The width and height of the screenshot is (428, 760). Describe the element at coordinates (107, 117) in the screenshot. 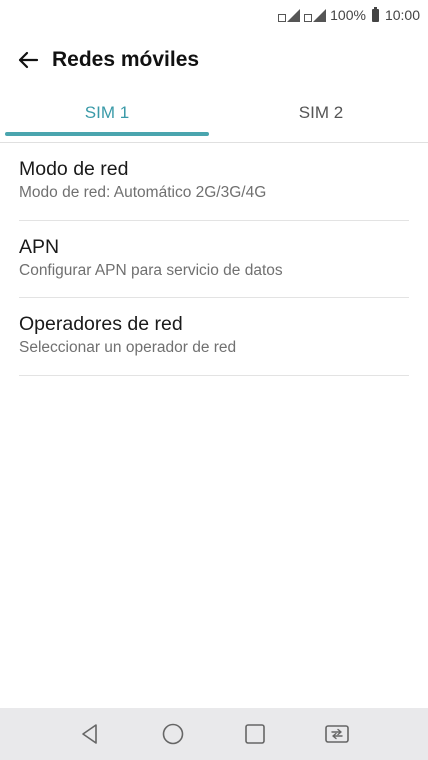

I see `tab-sim-1: SIM 1` at that location.